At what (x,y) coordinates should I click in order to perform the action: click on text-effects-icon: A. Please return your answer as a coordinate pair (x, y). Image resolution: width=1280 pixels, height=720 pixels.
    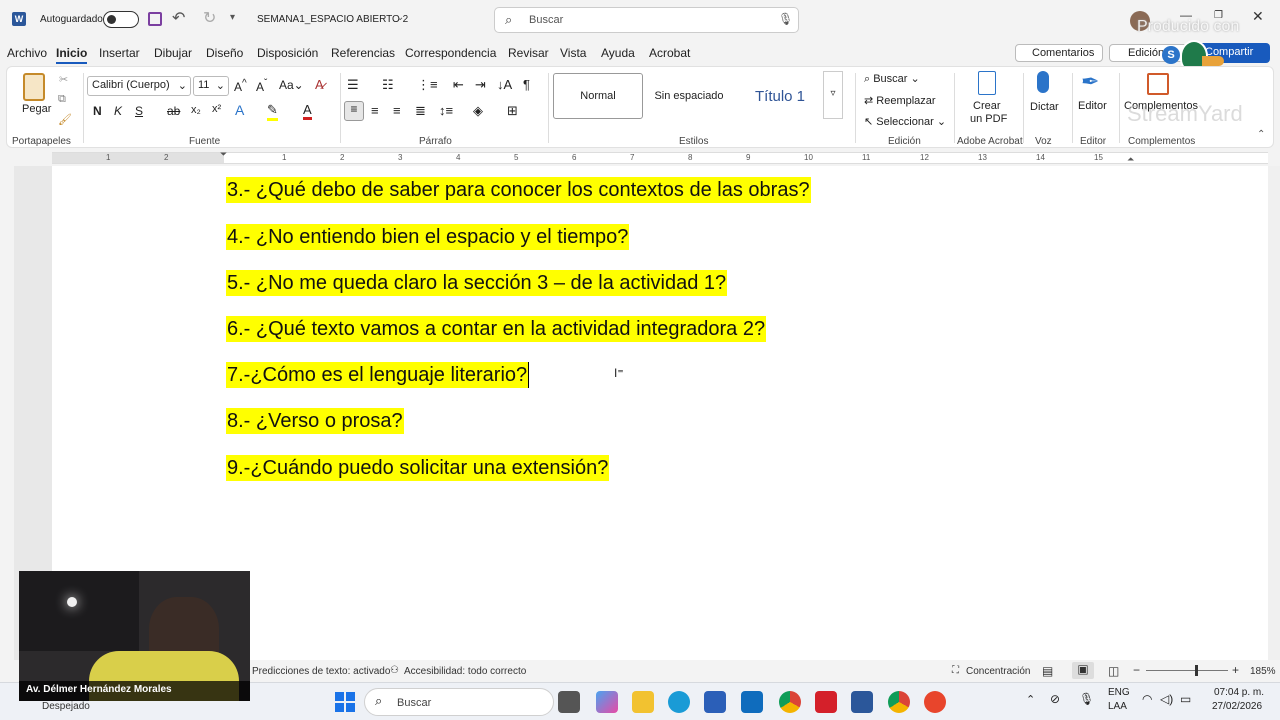
    Looking at the image, I should click on (239, 110).